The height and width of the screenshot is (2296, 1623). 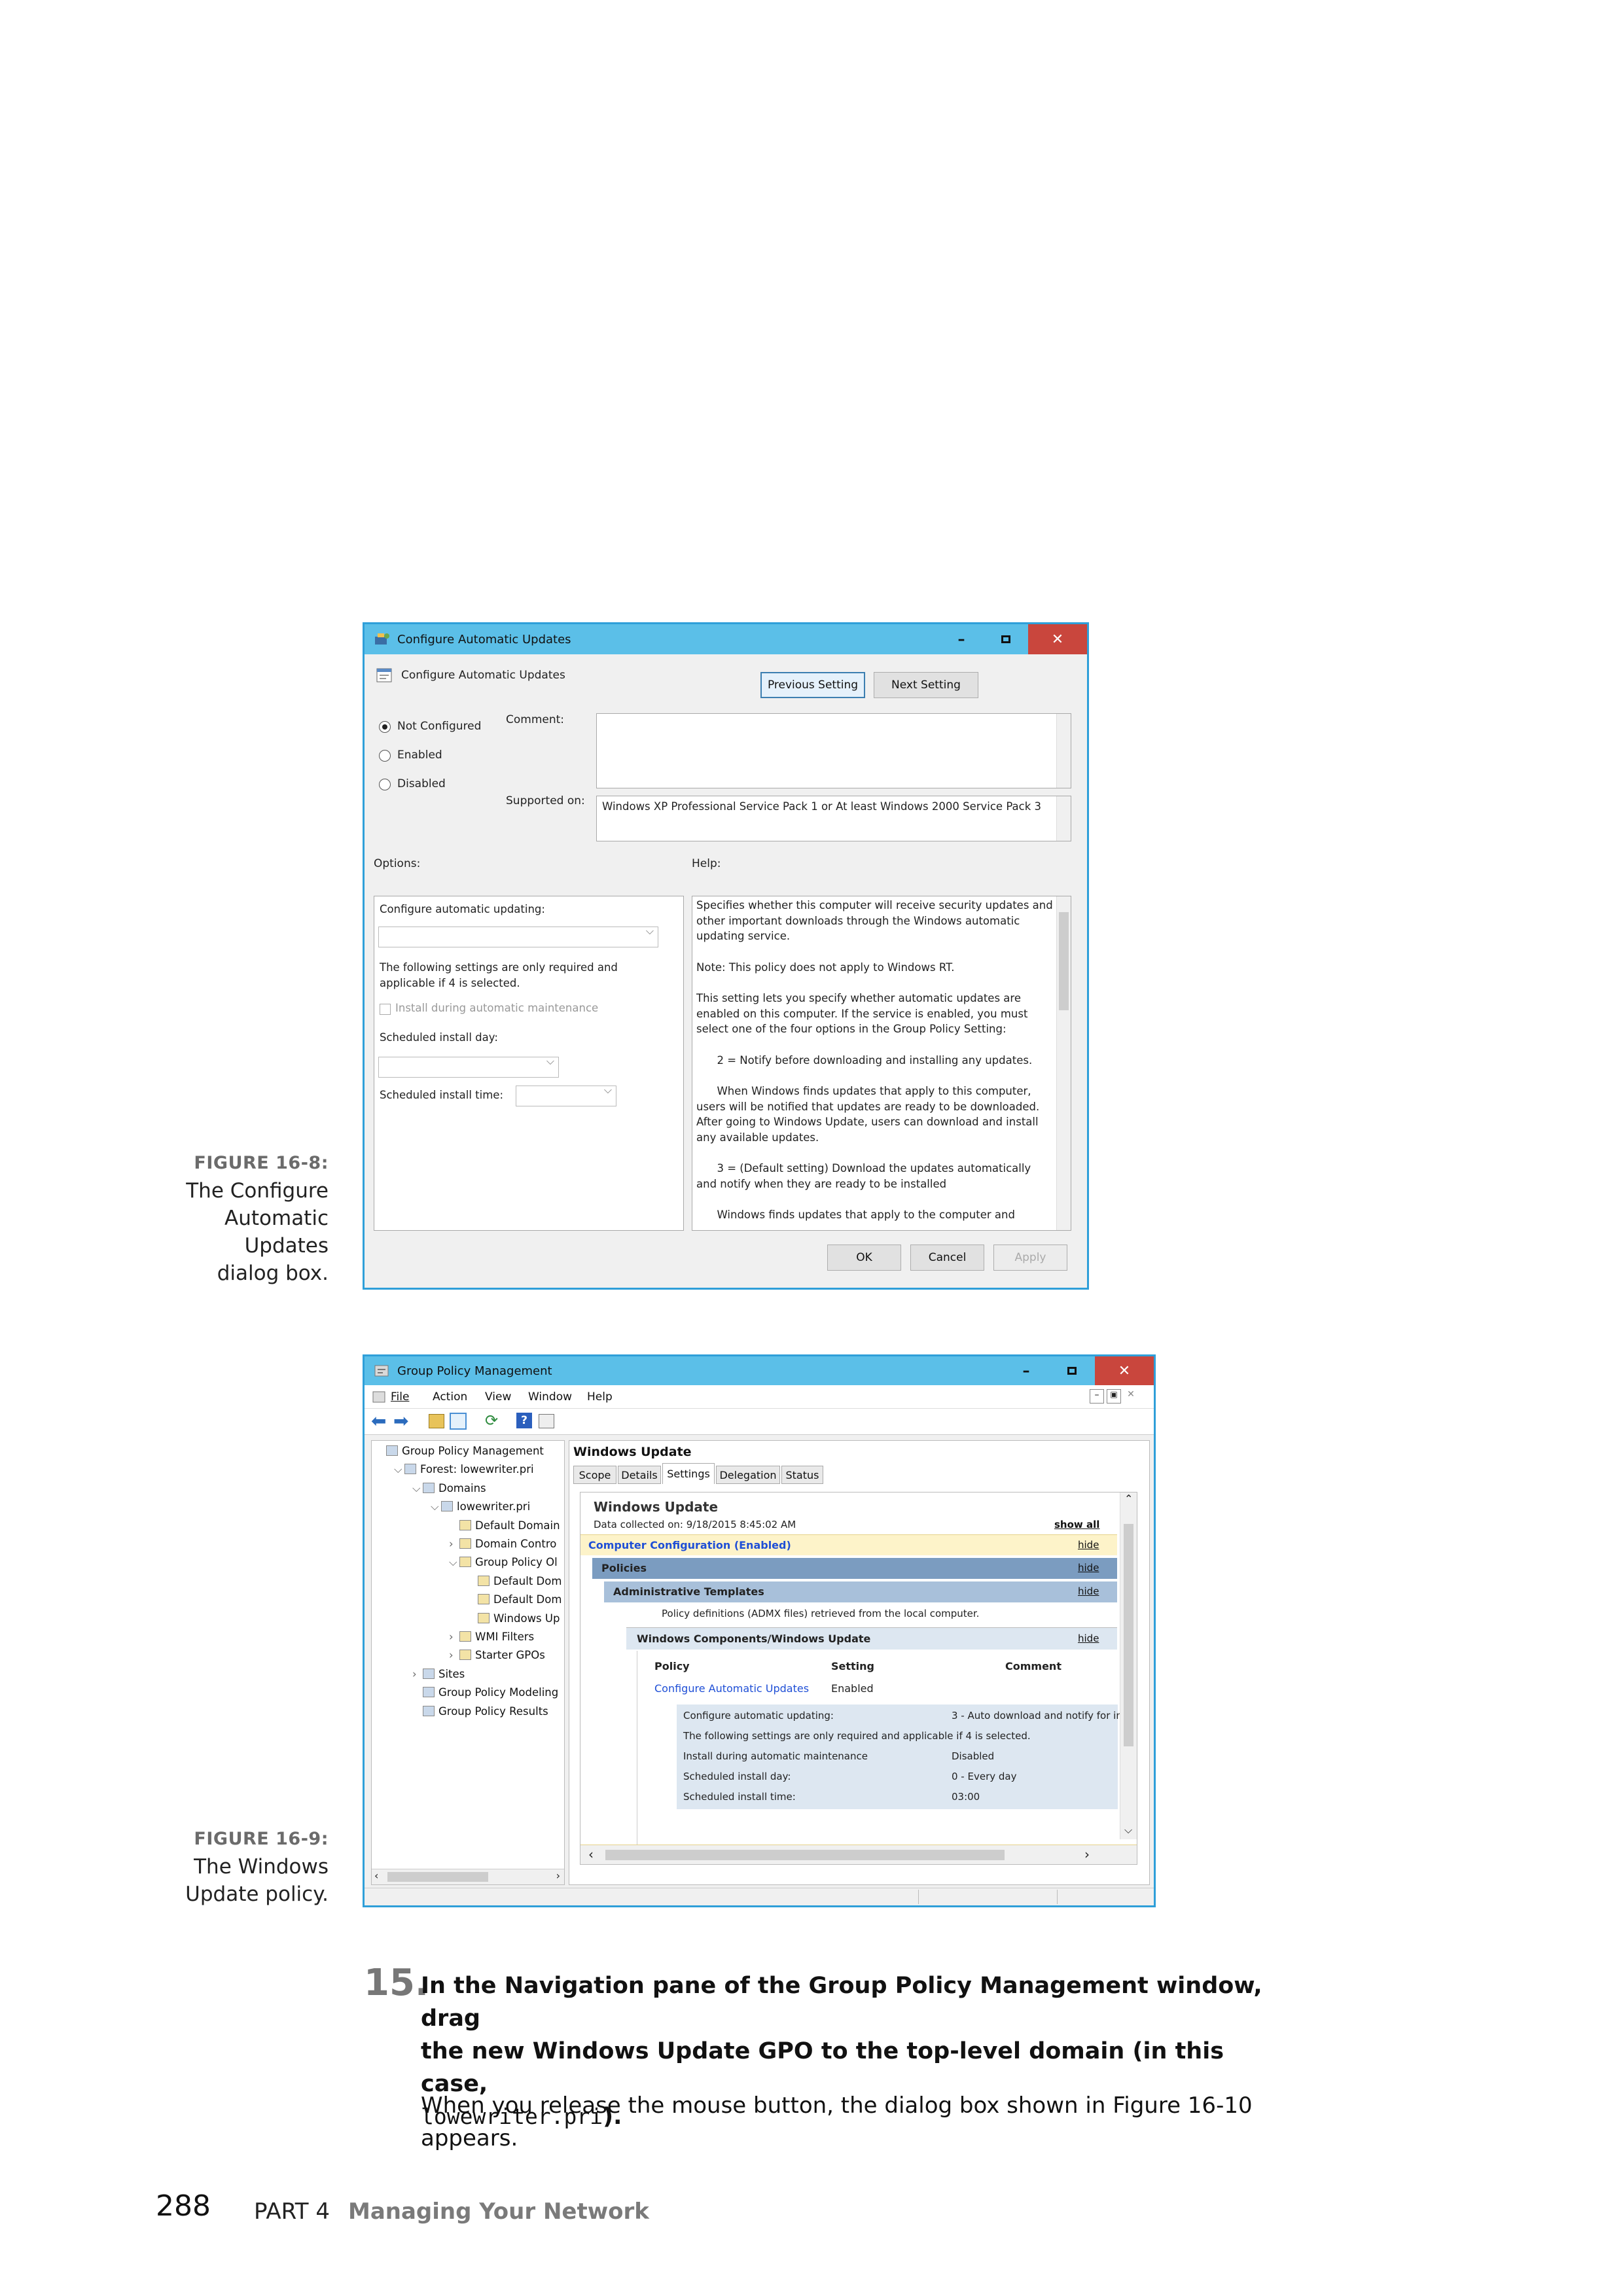 What do you see at coordinates (594, 1475) in the screenshot?
I see `tab-scope: Scope` at bounding box center [594, 1475].